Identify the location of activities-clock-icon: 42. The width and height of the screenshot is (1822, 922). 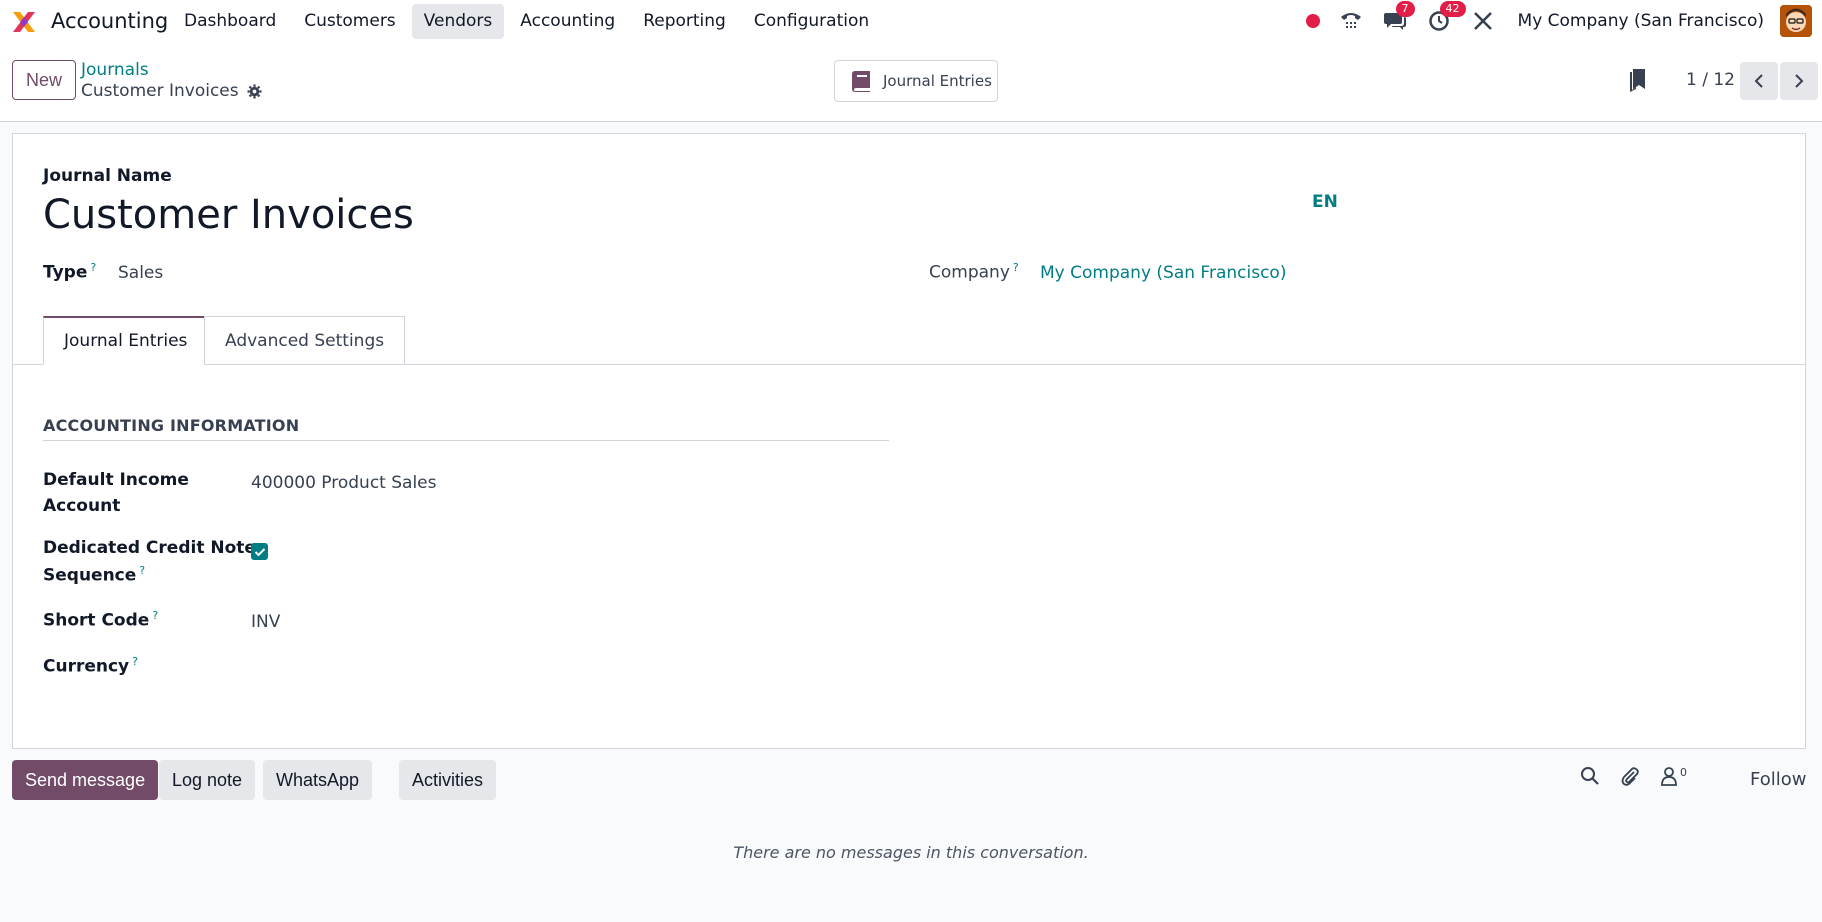
(1446, 17).